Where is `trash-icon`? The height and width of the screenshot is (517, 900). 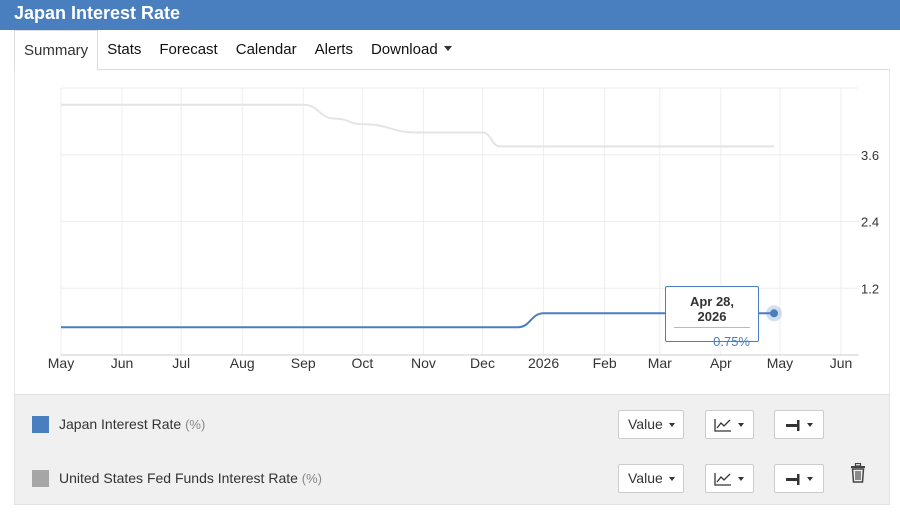
trash-icon is located at coordinates (858, 473).